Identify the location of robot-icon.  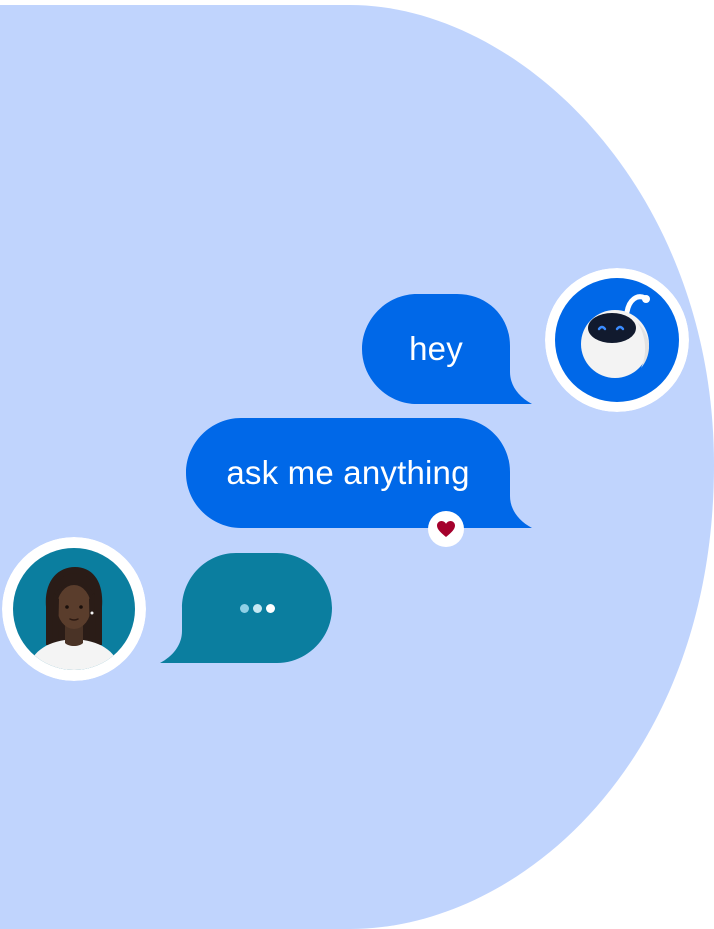
(617, 340).